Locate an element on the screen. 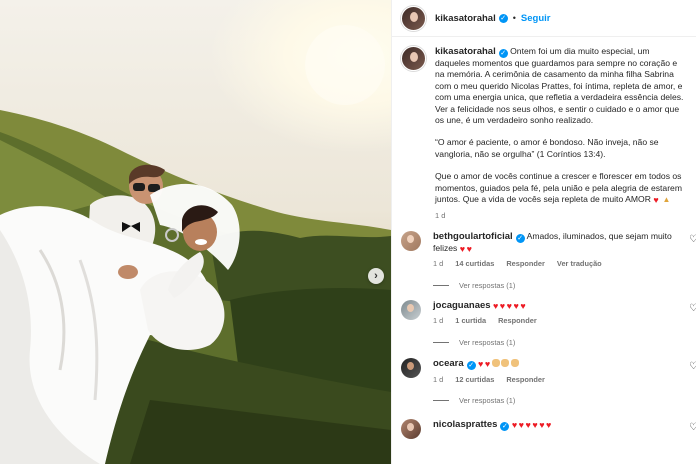  caption-username: kikasatorahal is located at coordinates (465, 51).